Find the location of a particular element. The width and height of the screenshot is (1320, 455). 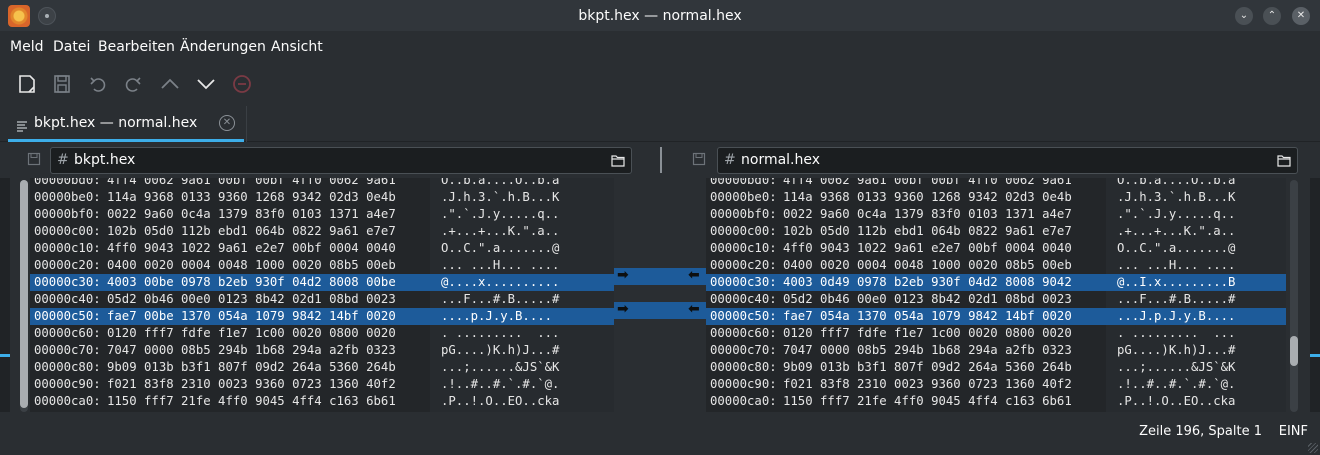

hex-ascii: .J.h.3.`.h.B...K is located at coordinates (500, 197).